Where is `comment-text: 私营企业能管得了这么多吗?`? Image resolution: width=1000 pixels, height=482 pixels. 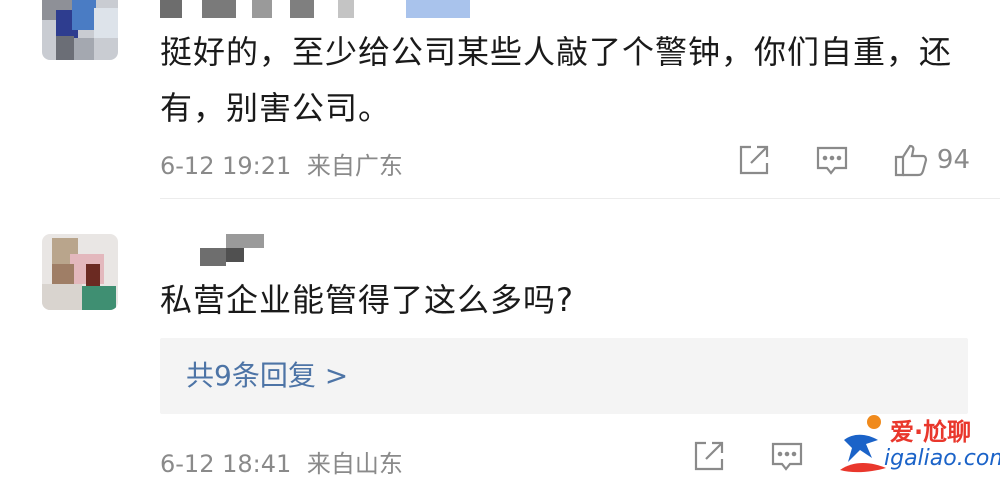 comment-text: 私营企业能管得了这么多吗? is located at coordinates (367, 300).